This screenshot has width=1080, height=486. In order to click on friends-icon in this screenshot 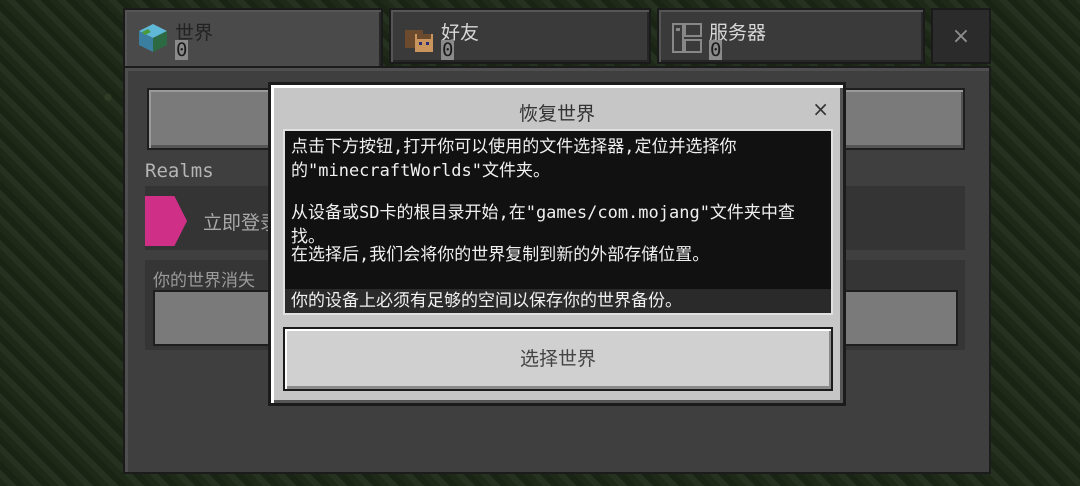, I will do `click(419, 41)`.